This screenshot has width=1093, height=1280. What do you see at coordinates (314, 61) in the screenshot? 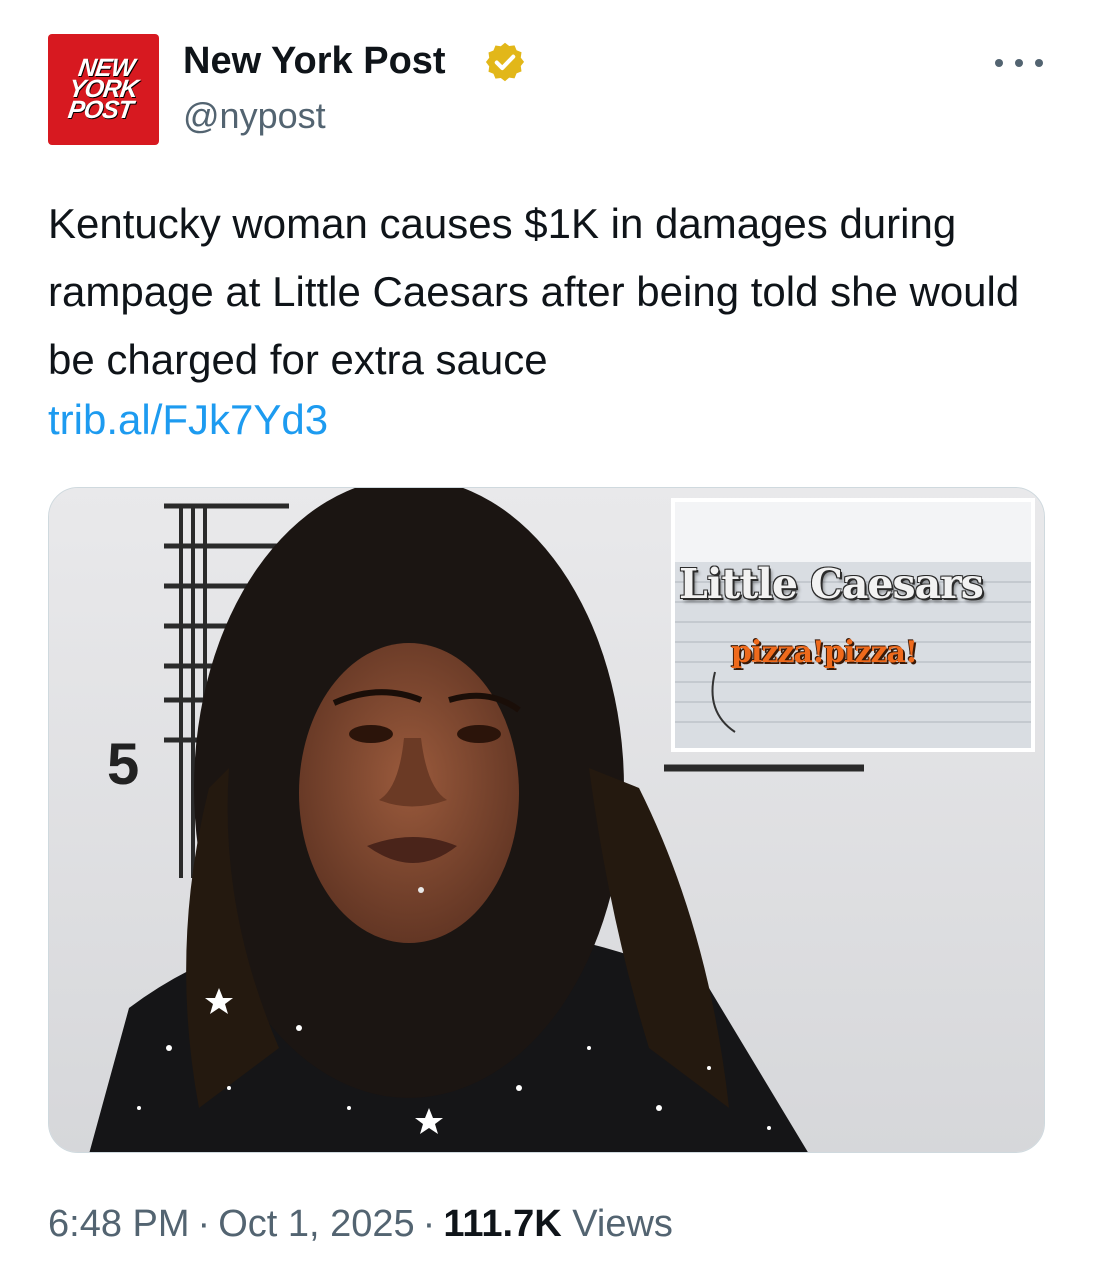
I see `display-name: New York Post` at bounding box center [314, 61].